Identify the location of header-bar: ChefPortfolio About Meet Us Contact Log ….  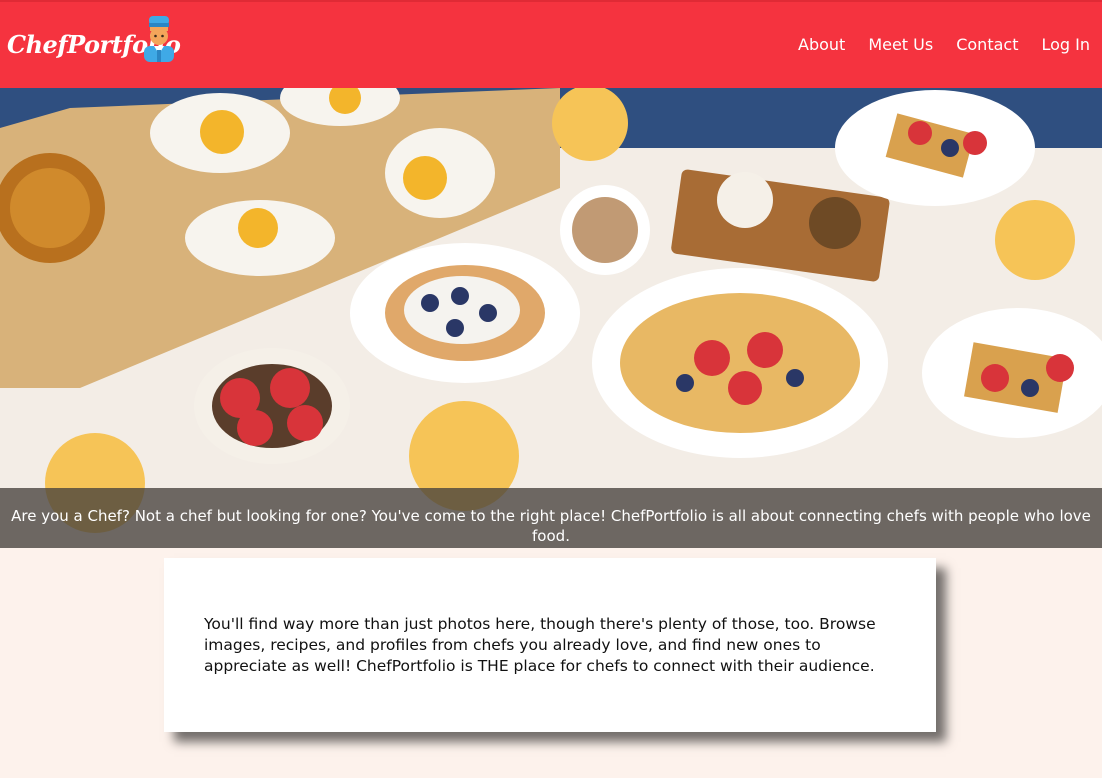
(551, 44).